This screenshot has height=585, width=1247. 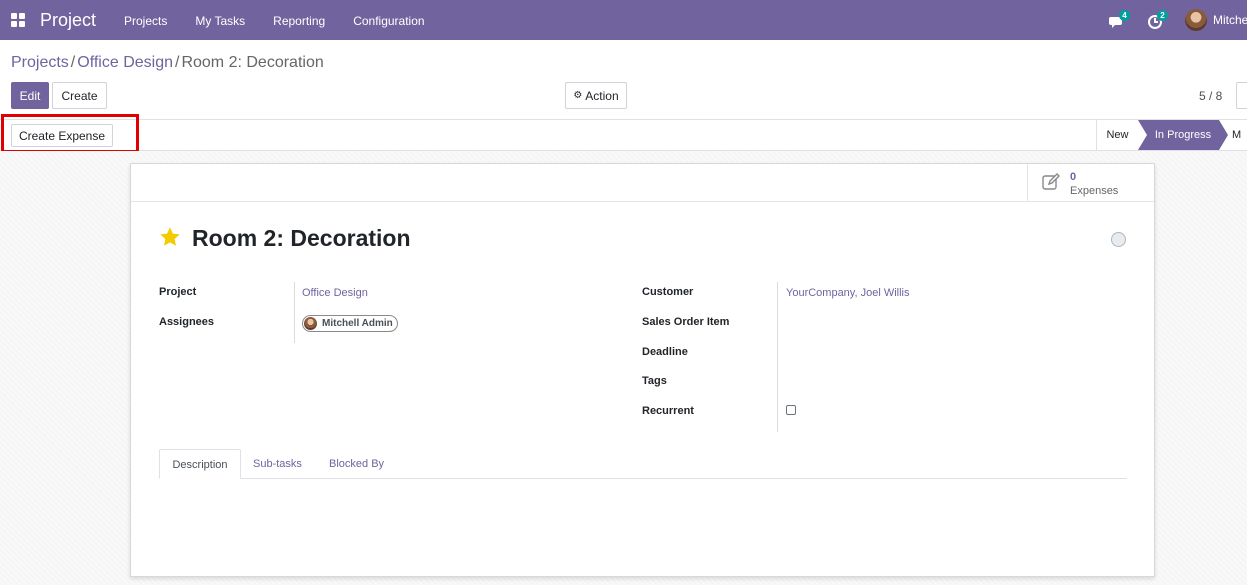 What do you see at coordinates (79, 95) in the screenshot?
I see `create-button: Create` at bounding box center [79, 95].